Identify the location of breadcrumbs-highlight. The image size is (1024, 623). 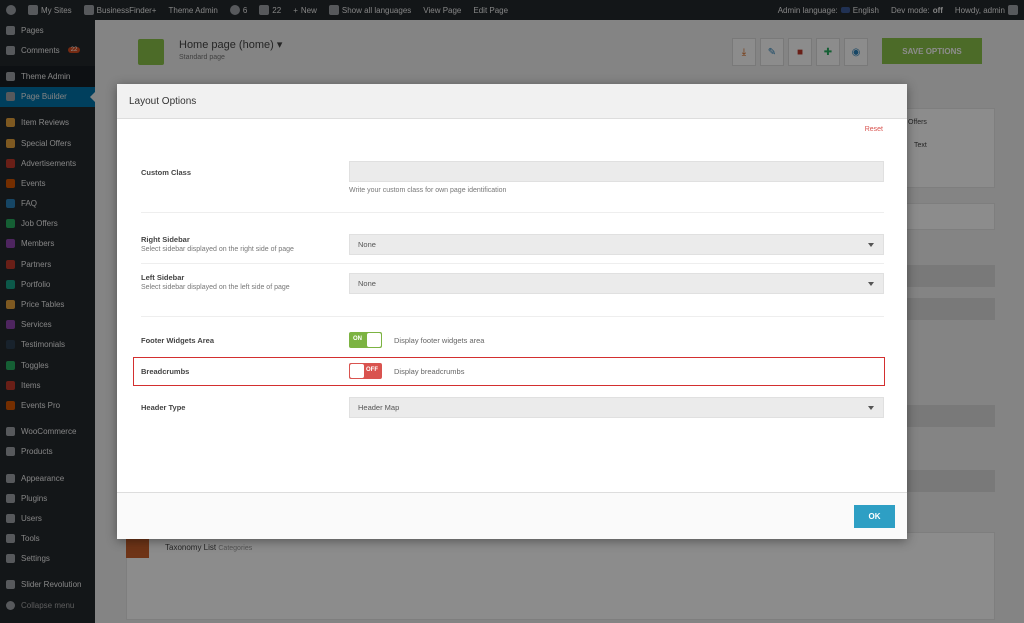
(509, 371).